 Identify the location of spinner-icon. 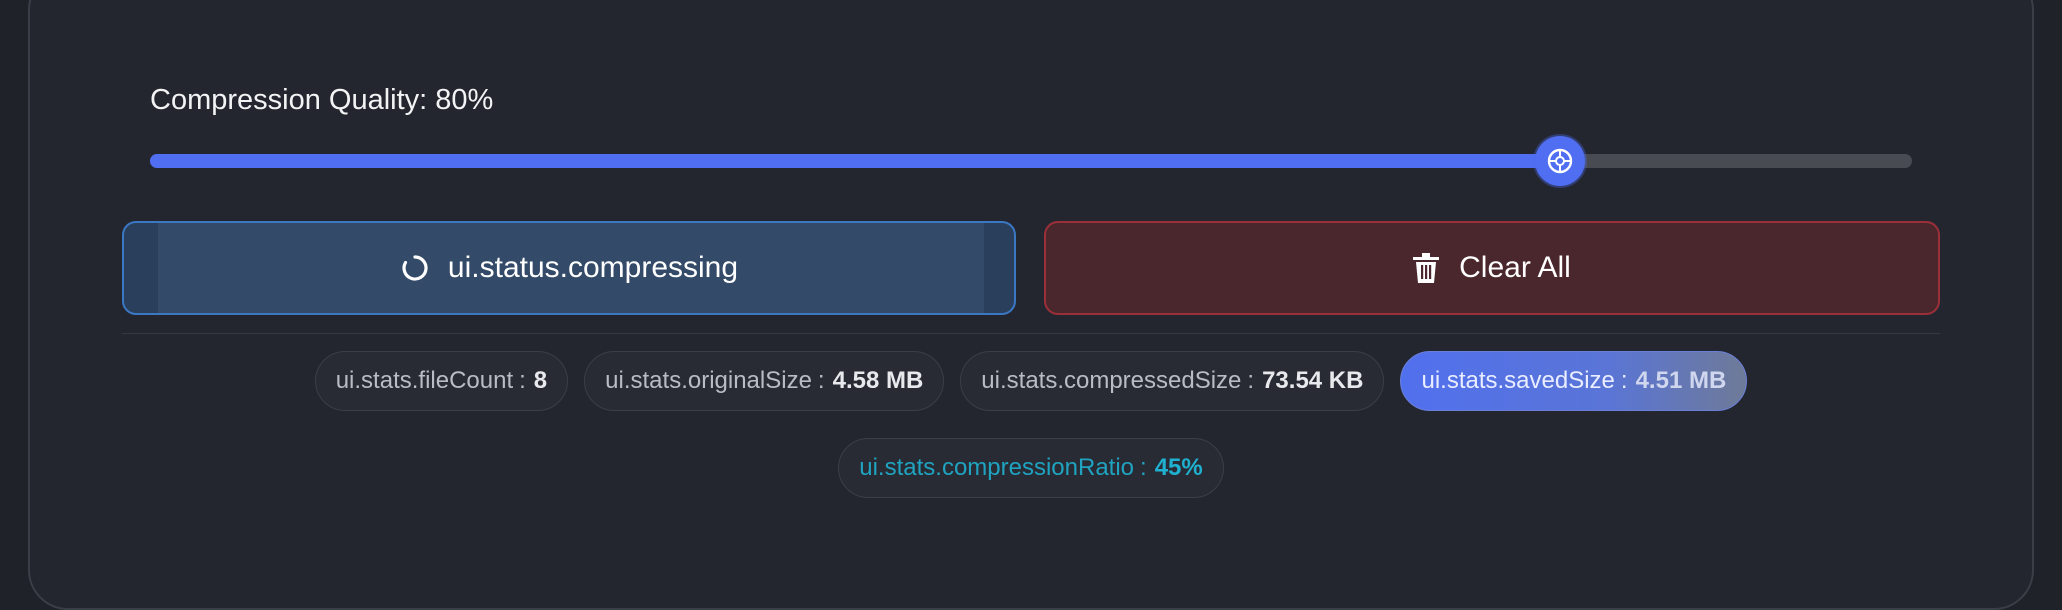
(415, 268).